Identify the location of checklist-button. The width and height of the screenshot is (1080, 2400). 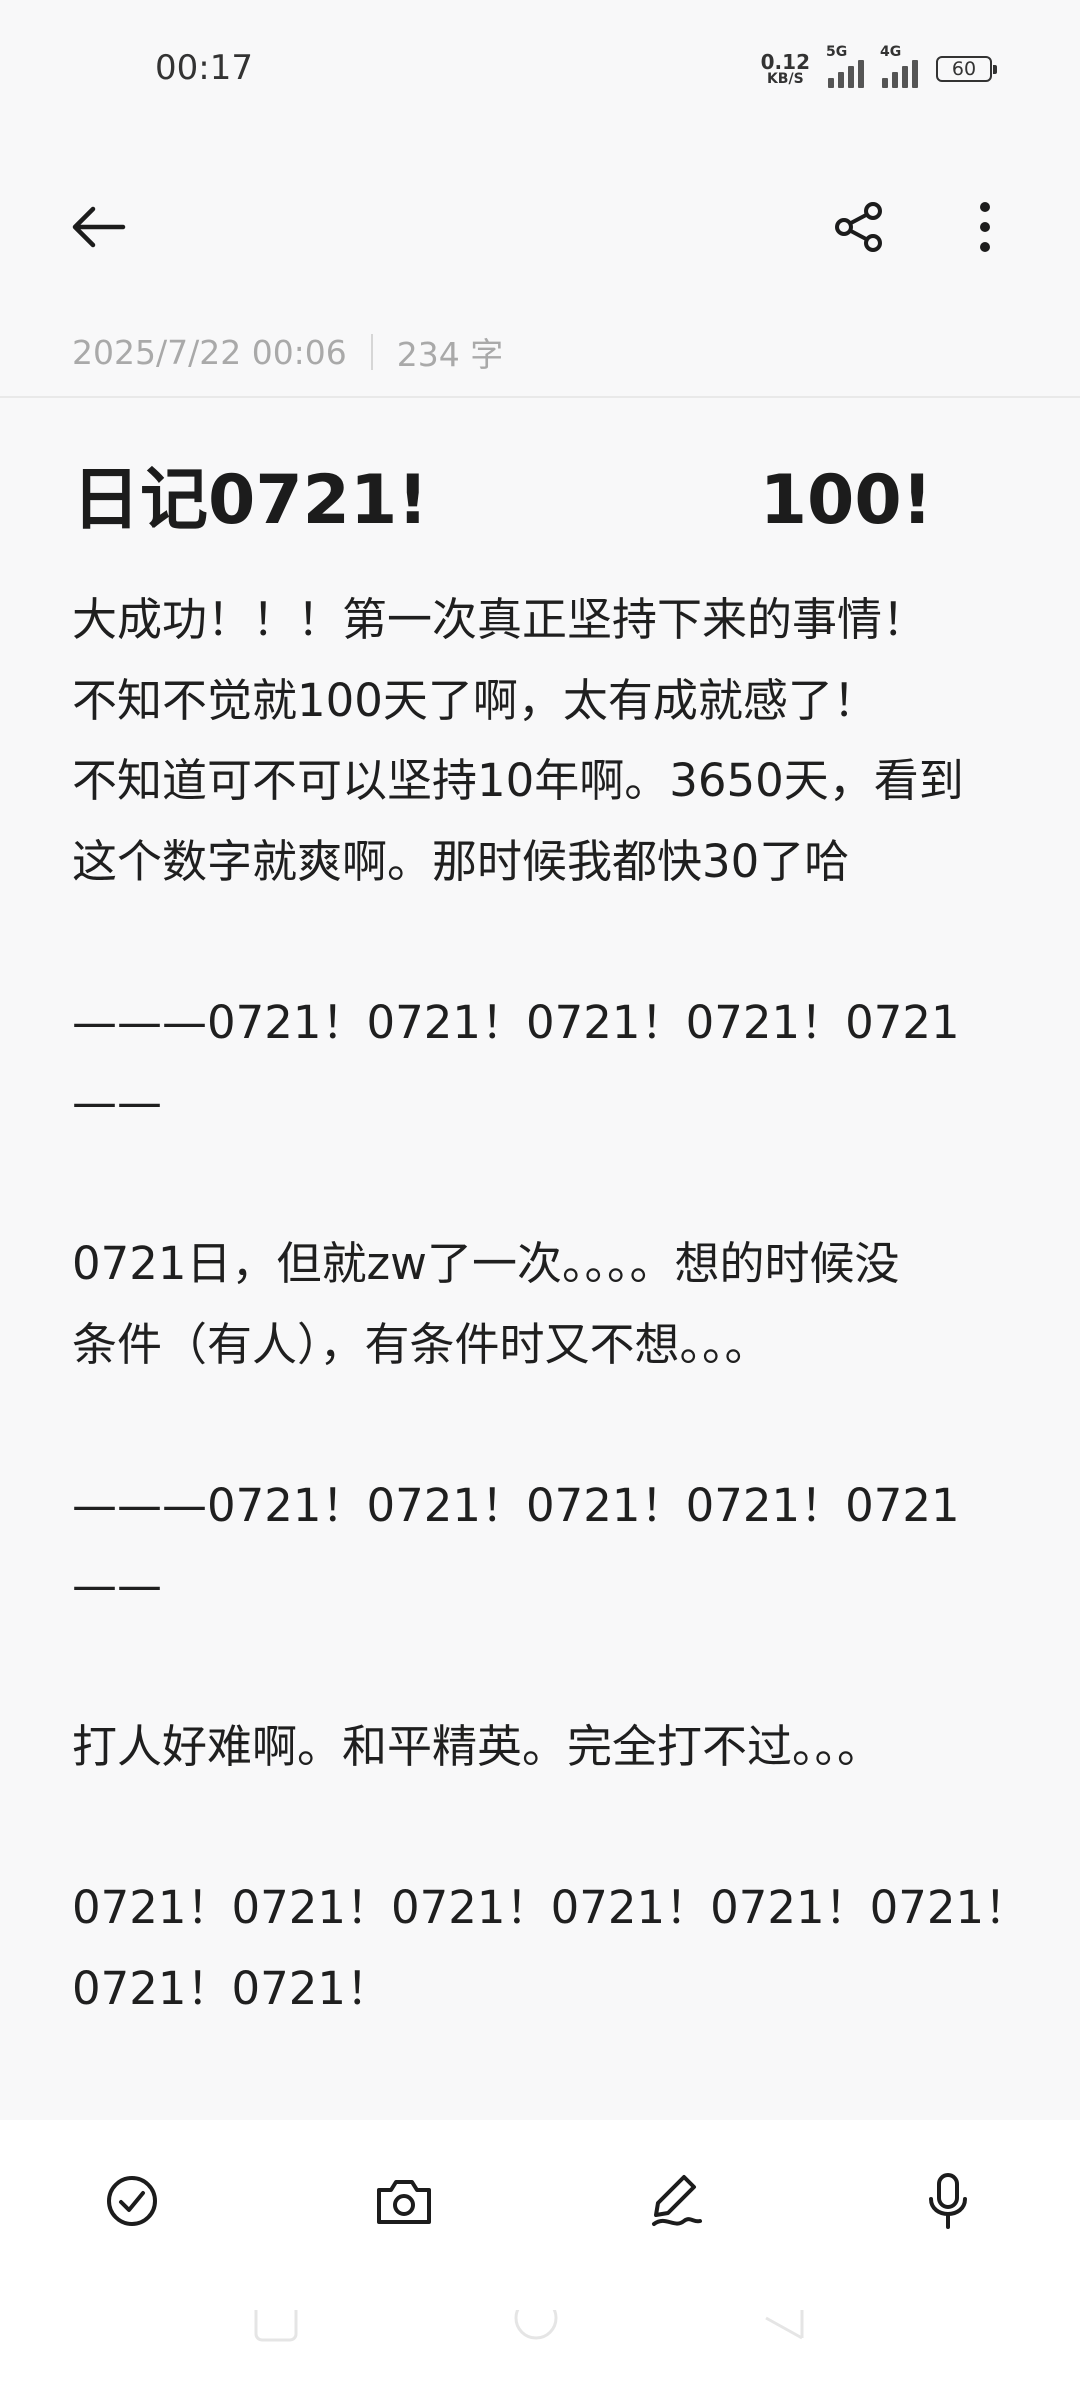
(132, 2201).